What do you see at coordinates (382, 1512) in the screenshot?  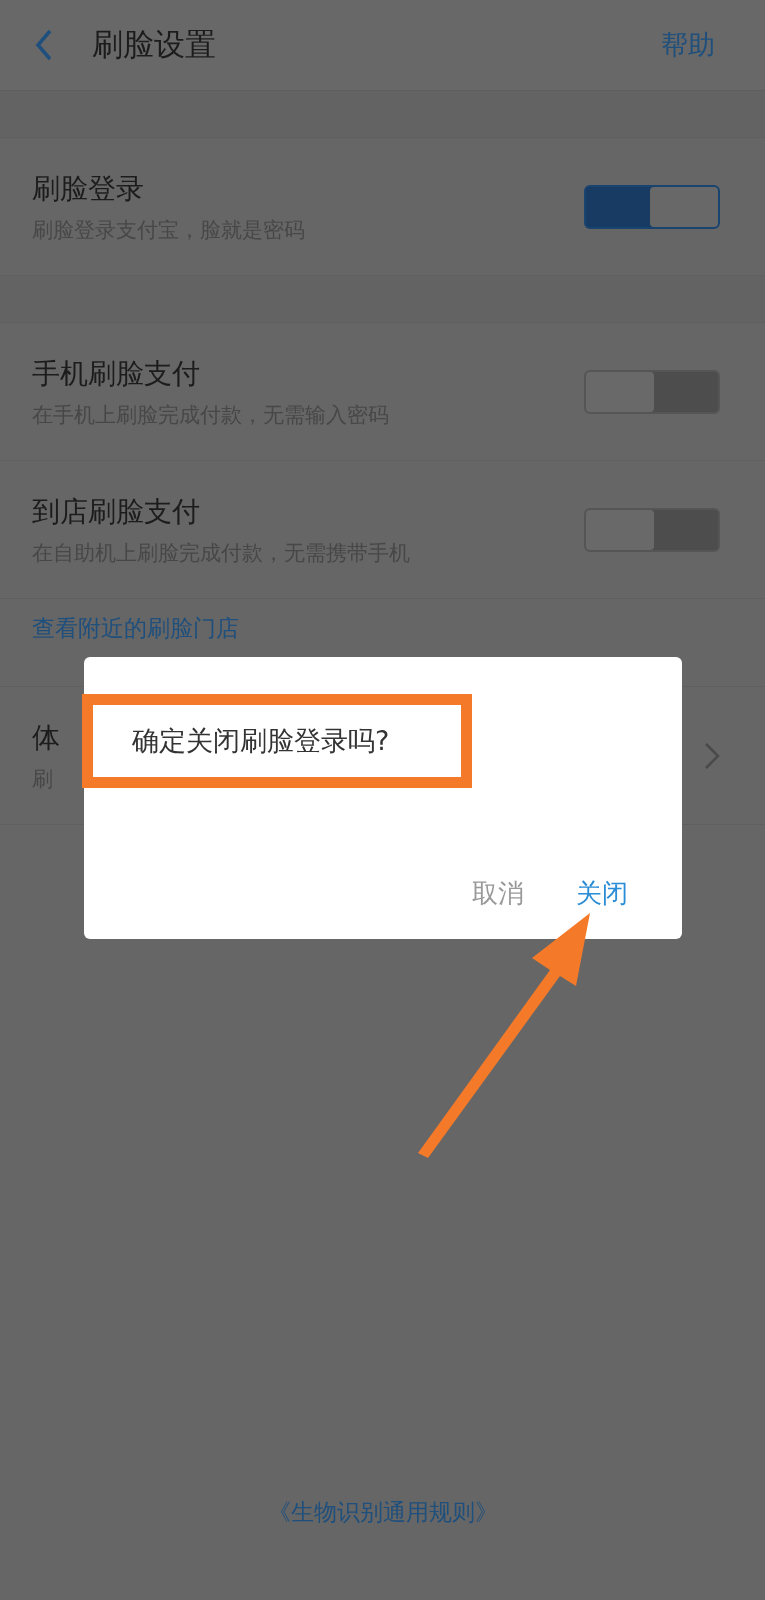 I see `rules-link: 《生物识别通用规则》` at bounding box center [382, 1512].